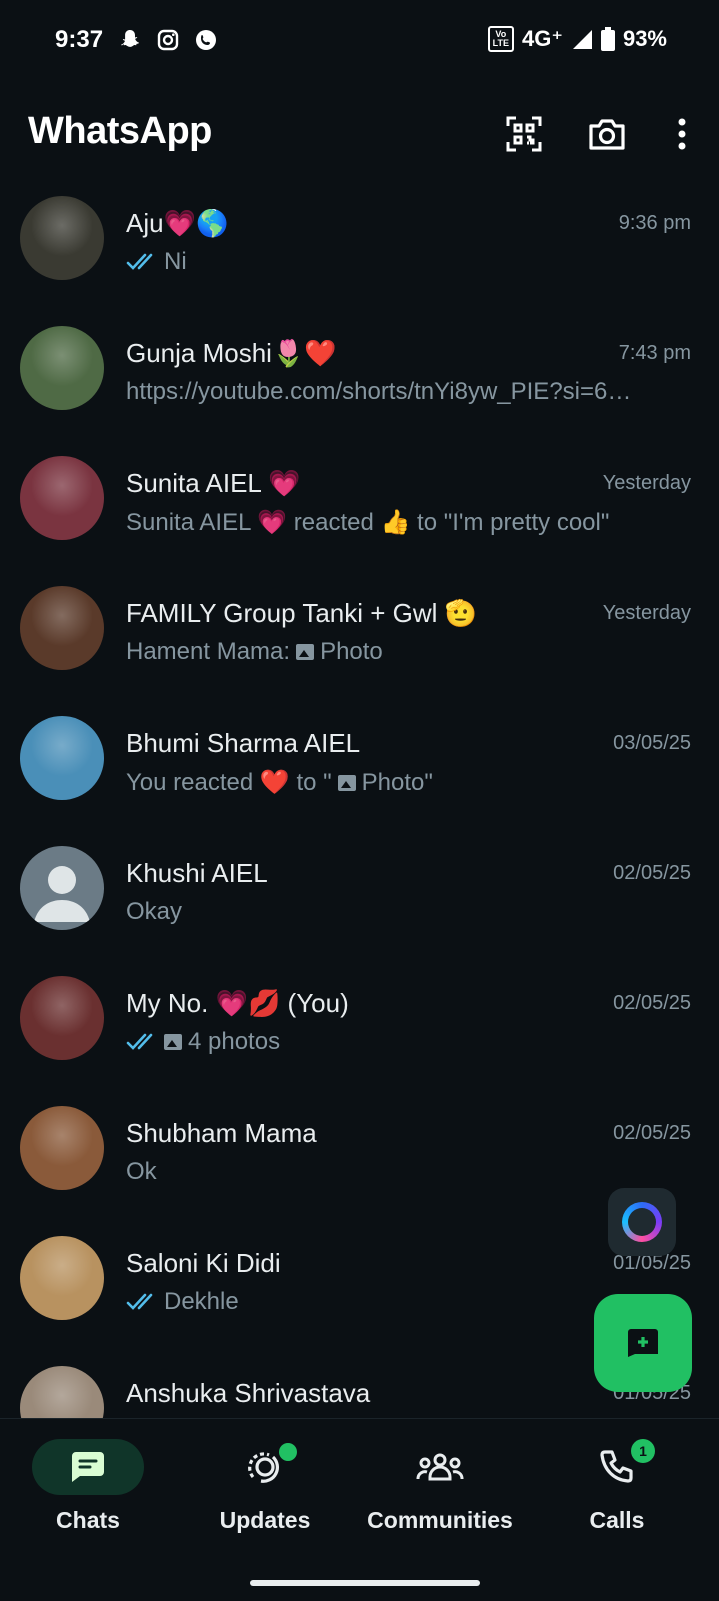 This screenshot has width=719, height=1601. Describe the element at coordinates (542, 38) in the screenshot. I see `network-type: 4G⁺` at that location.